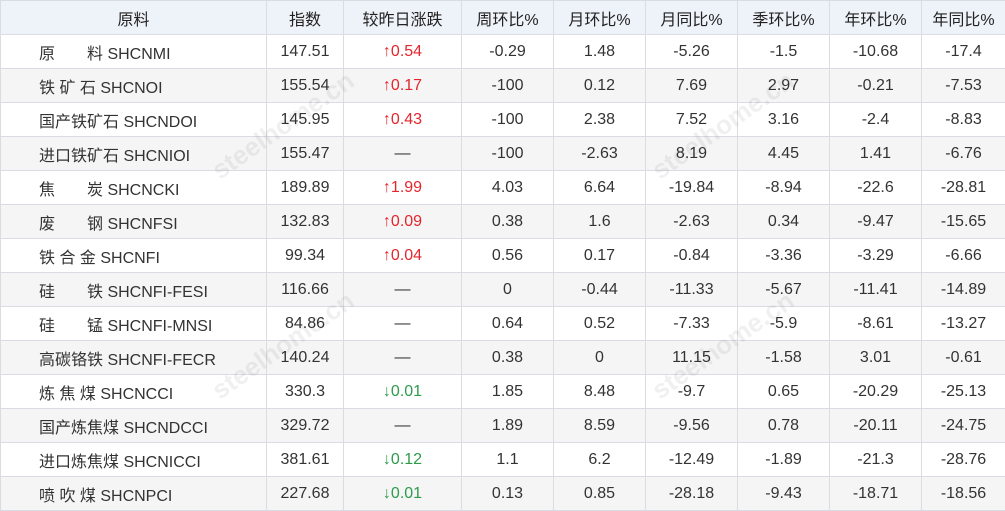 Image resolution: width=1005 pixels, height=511 pixels. I want to click on cell-wow: 0.13, so click(508, 494).